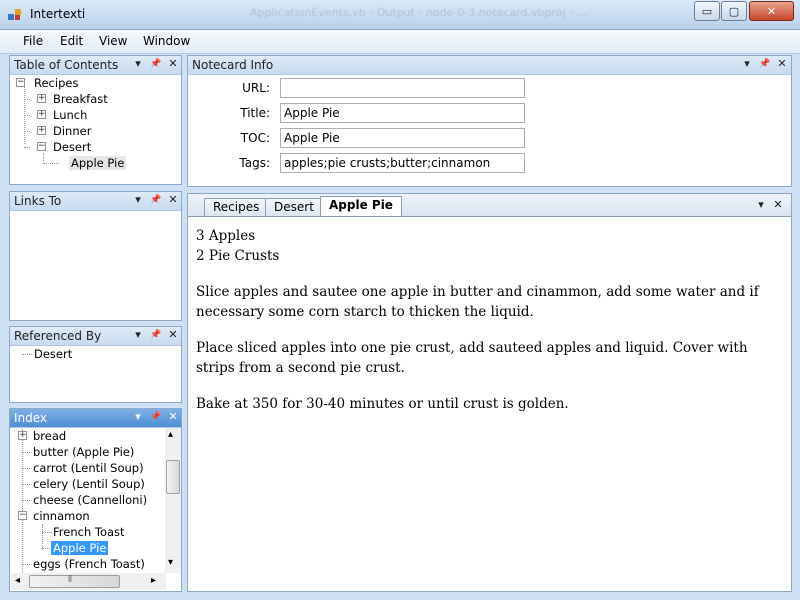  I want to click on tree-item-label: butter (Apple Pie), so click(84, 452).